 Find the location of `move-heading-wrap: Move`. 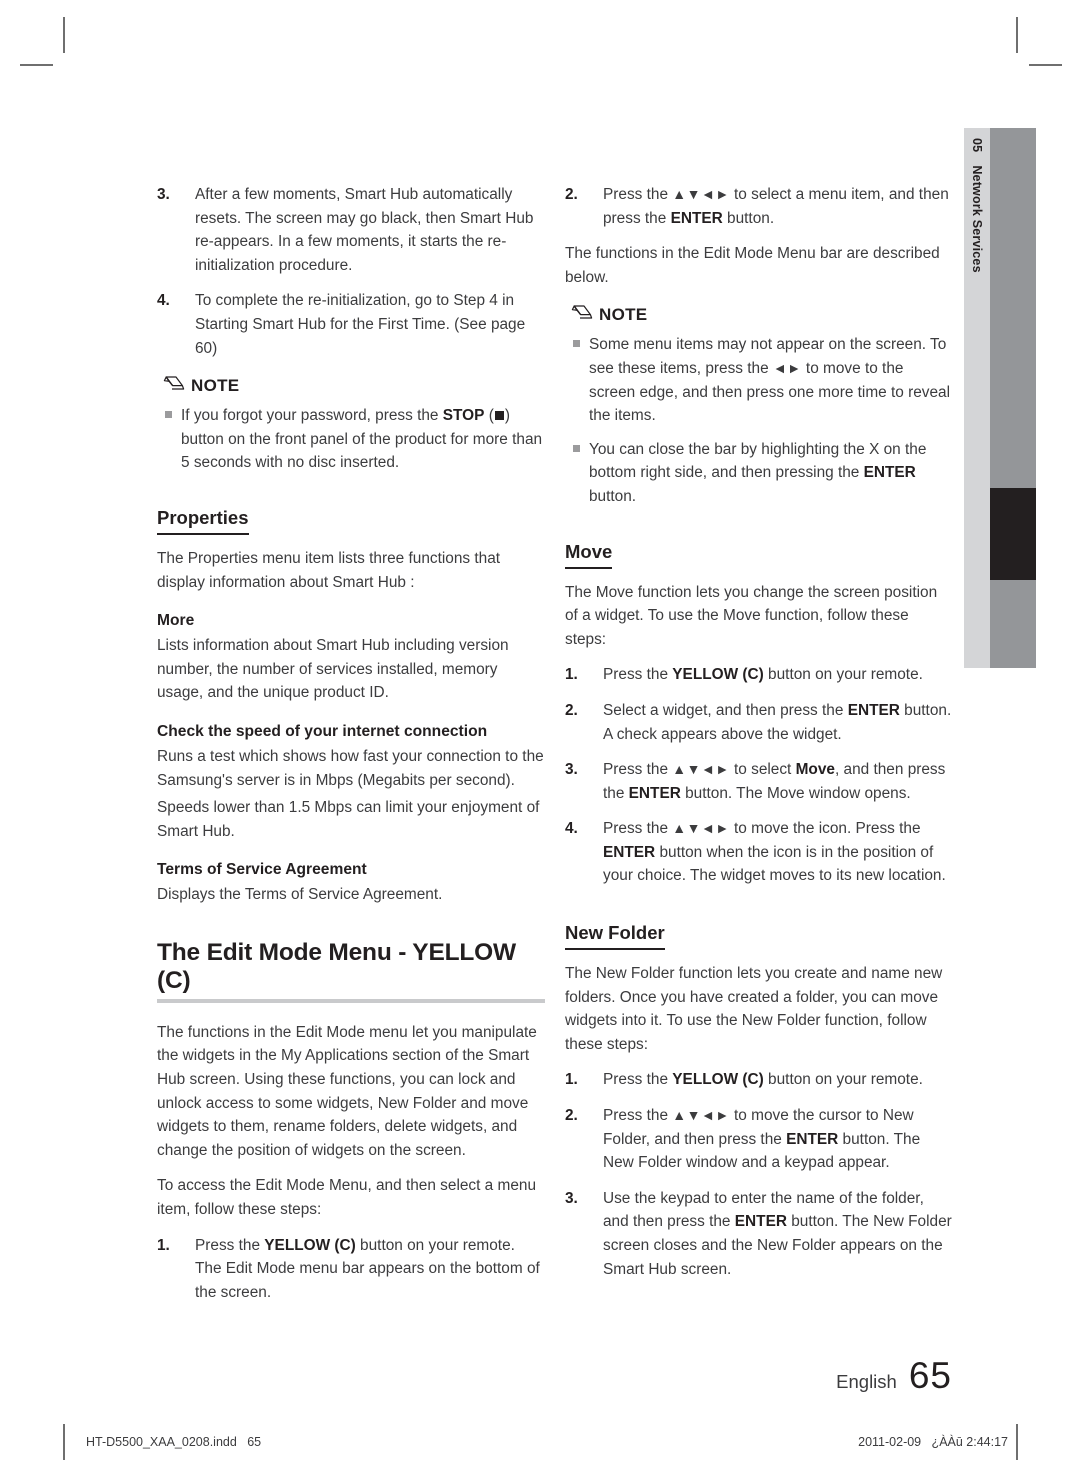

move-heading-wrap: Move is located at coordinates (759, 544).